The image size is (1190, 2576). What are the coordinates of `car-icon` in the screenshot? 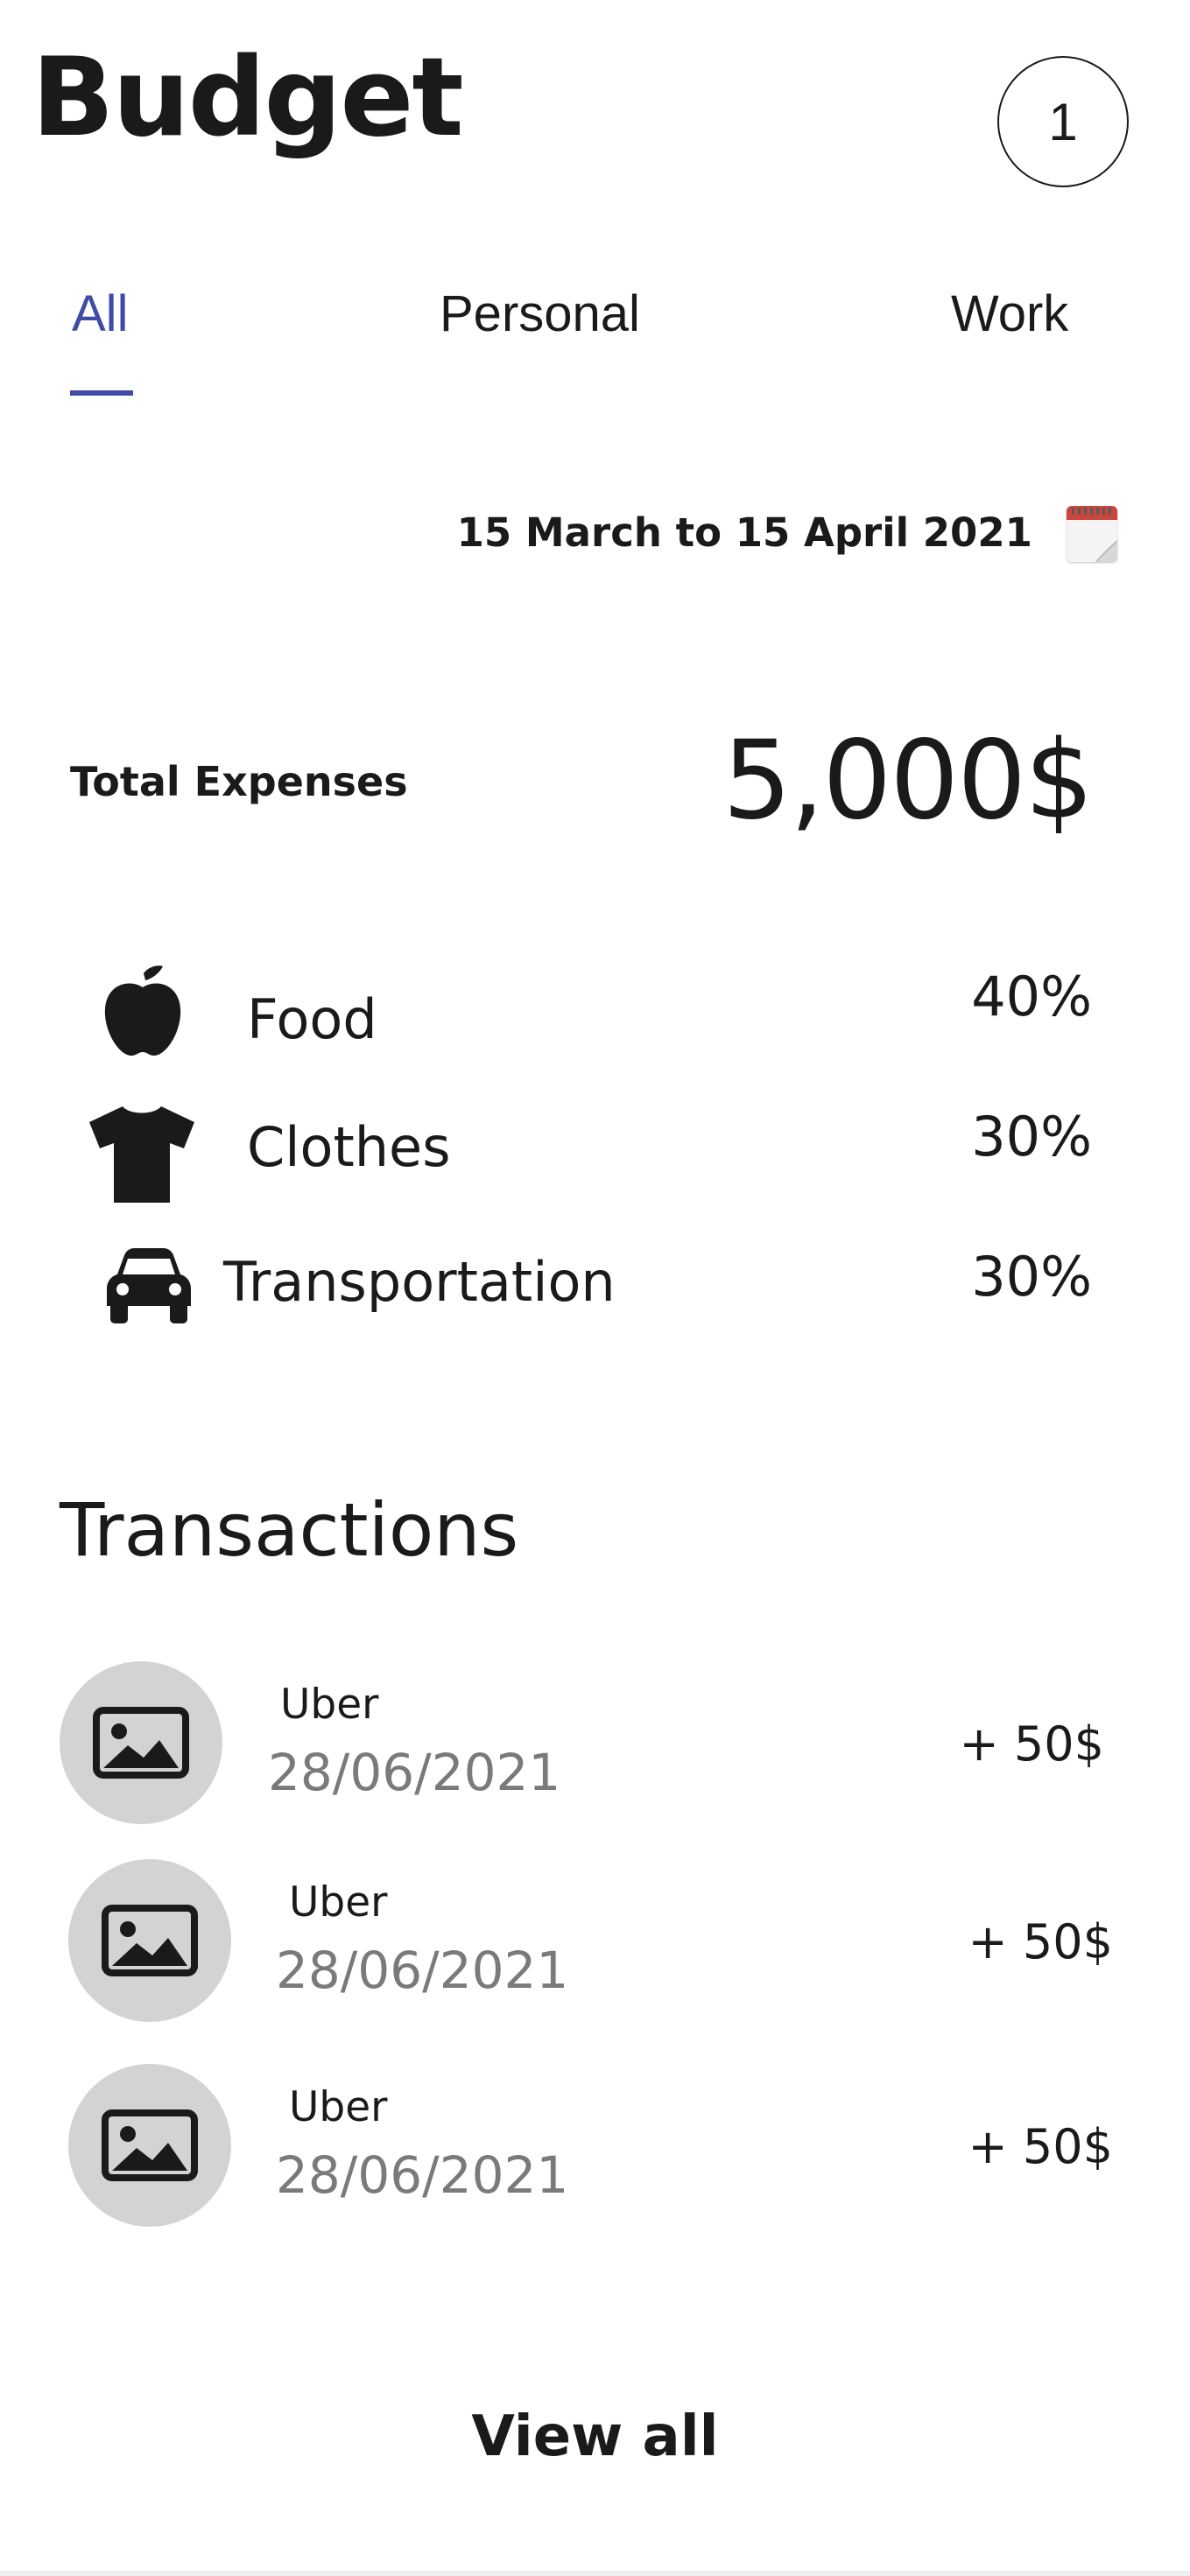 It's located at (149, 1285).